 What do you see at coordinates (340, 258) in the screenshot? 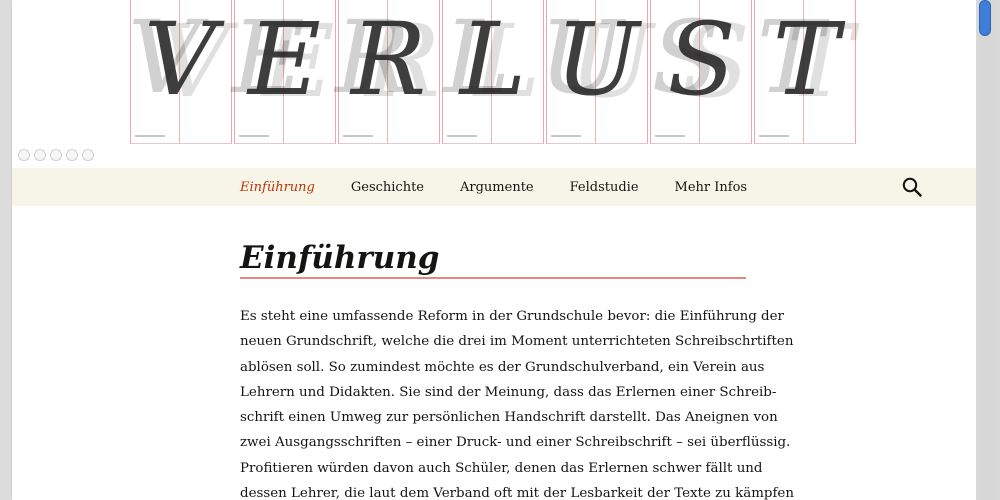
I see `page-title: Einführung` at bounding box center [340, 258].